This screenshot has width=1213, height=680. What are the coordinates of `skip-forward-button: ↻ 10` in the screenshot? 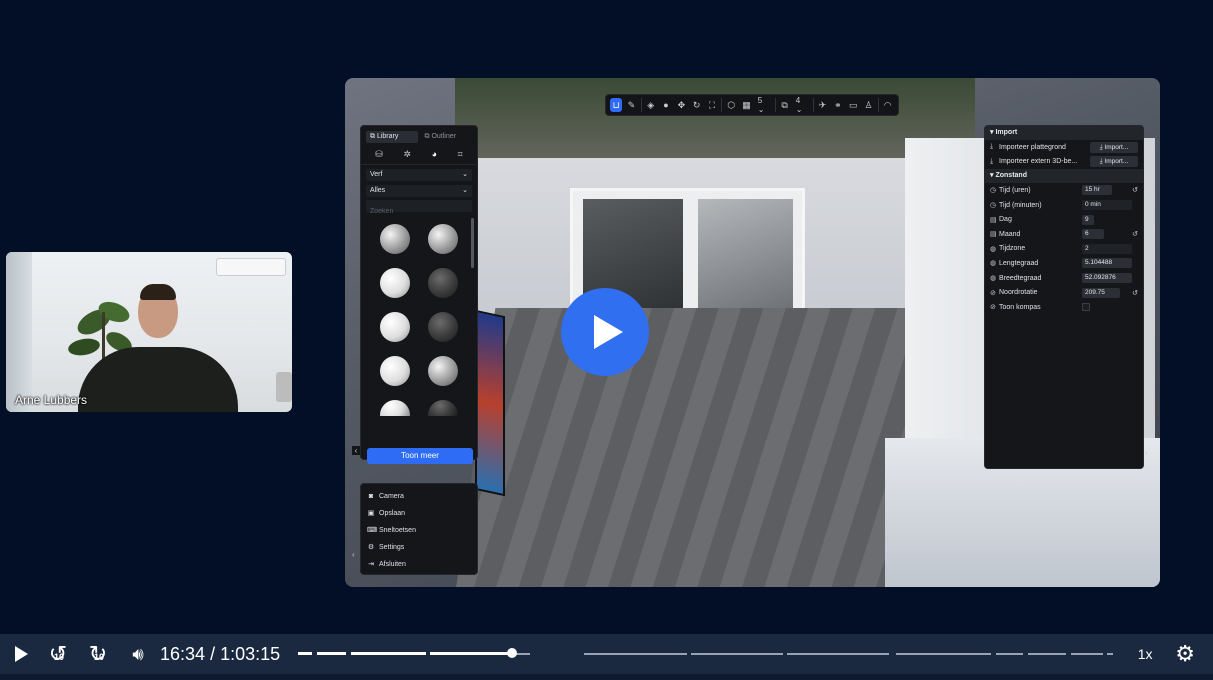 It's located at (98, 654).